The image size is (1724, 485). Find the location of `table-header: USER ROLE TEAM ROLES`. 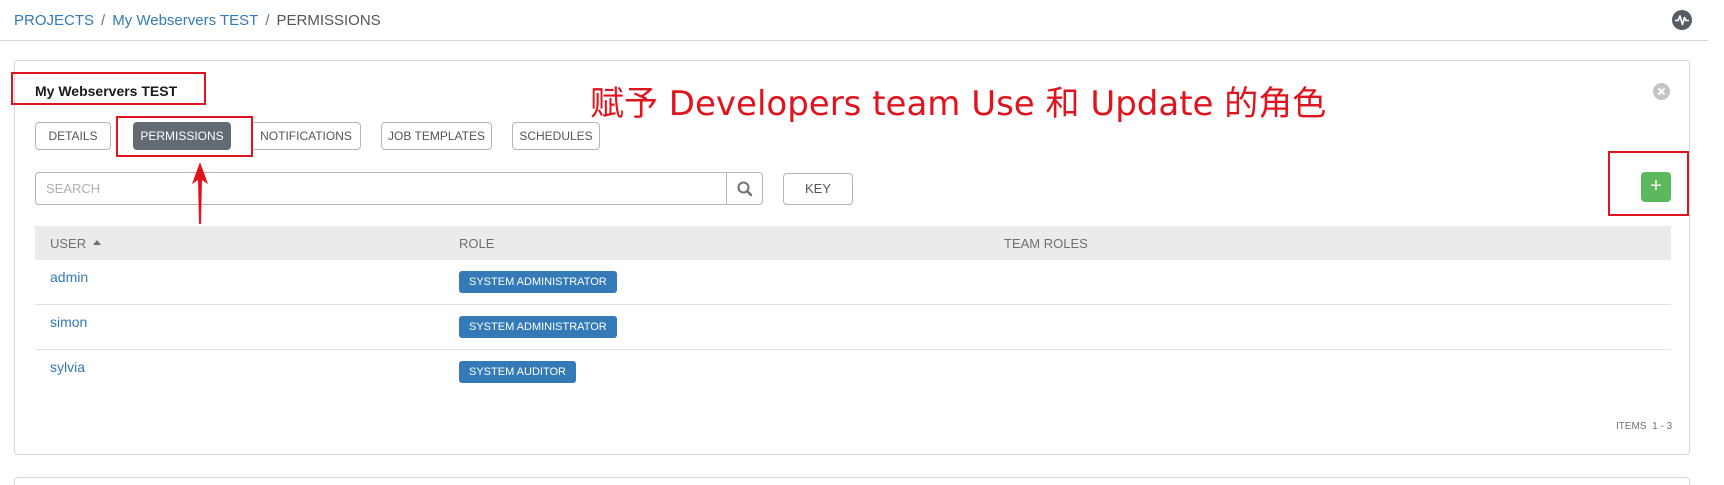

table-header: USER ROLE TEAM ROLES is located at coordinates (853, 243).